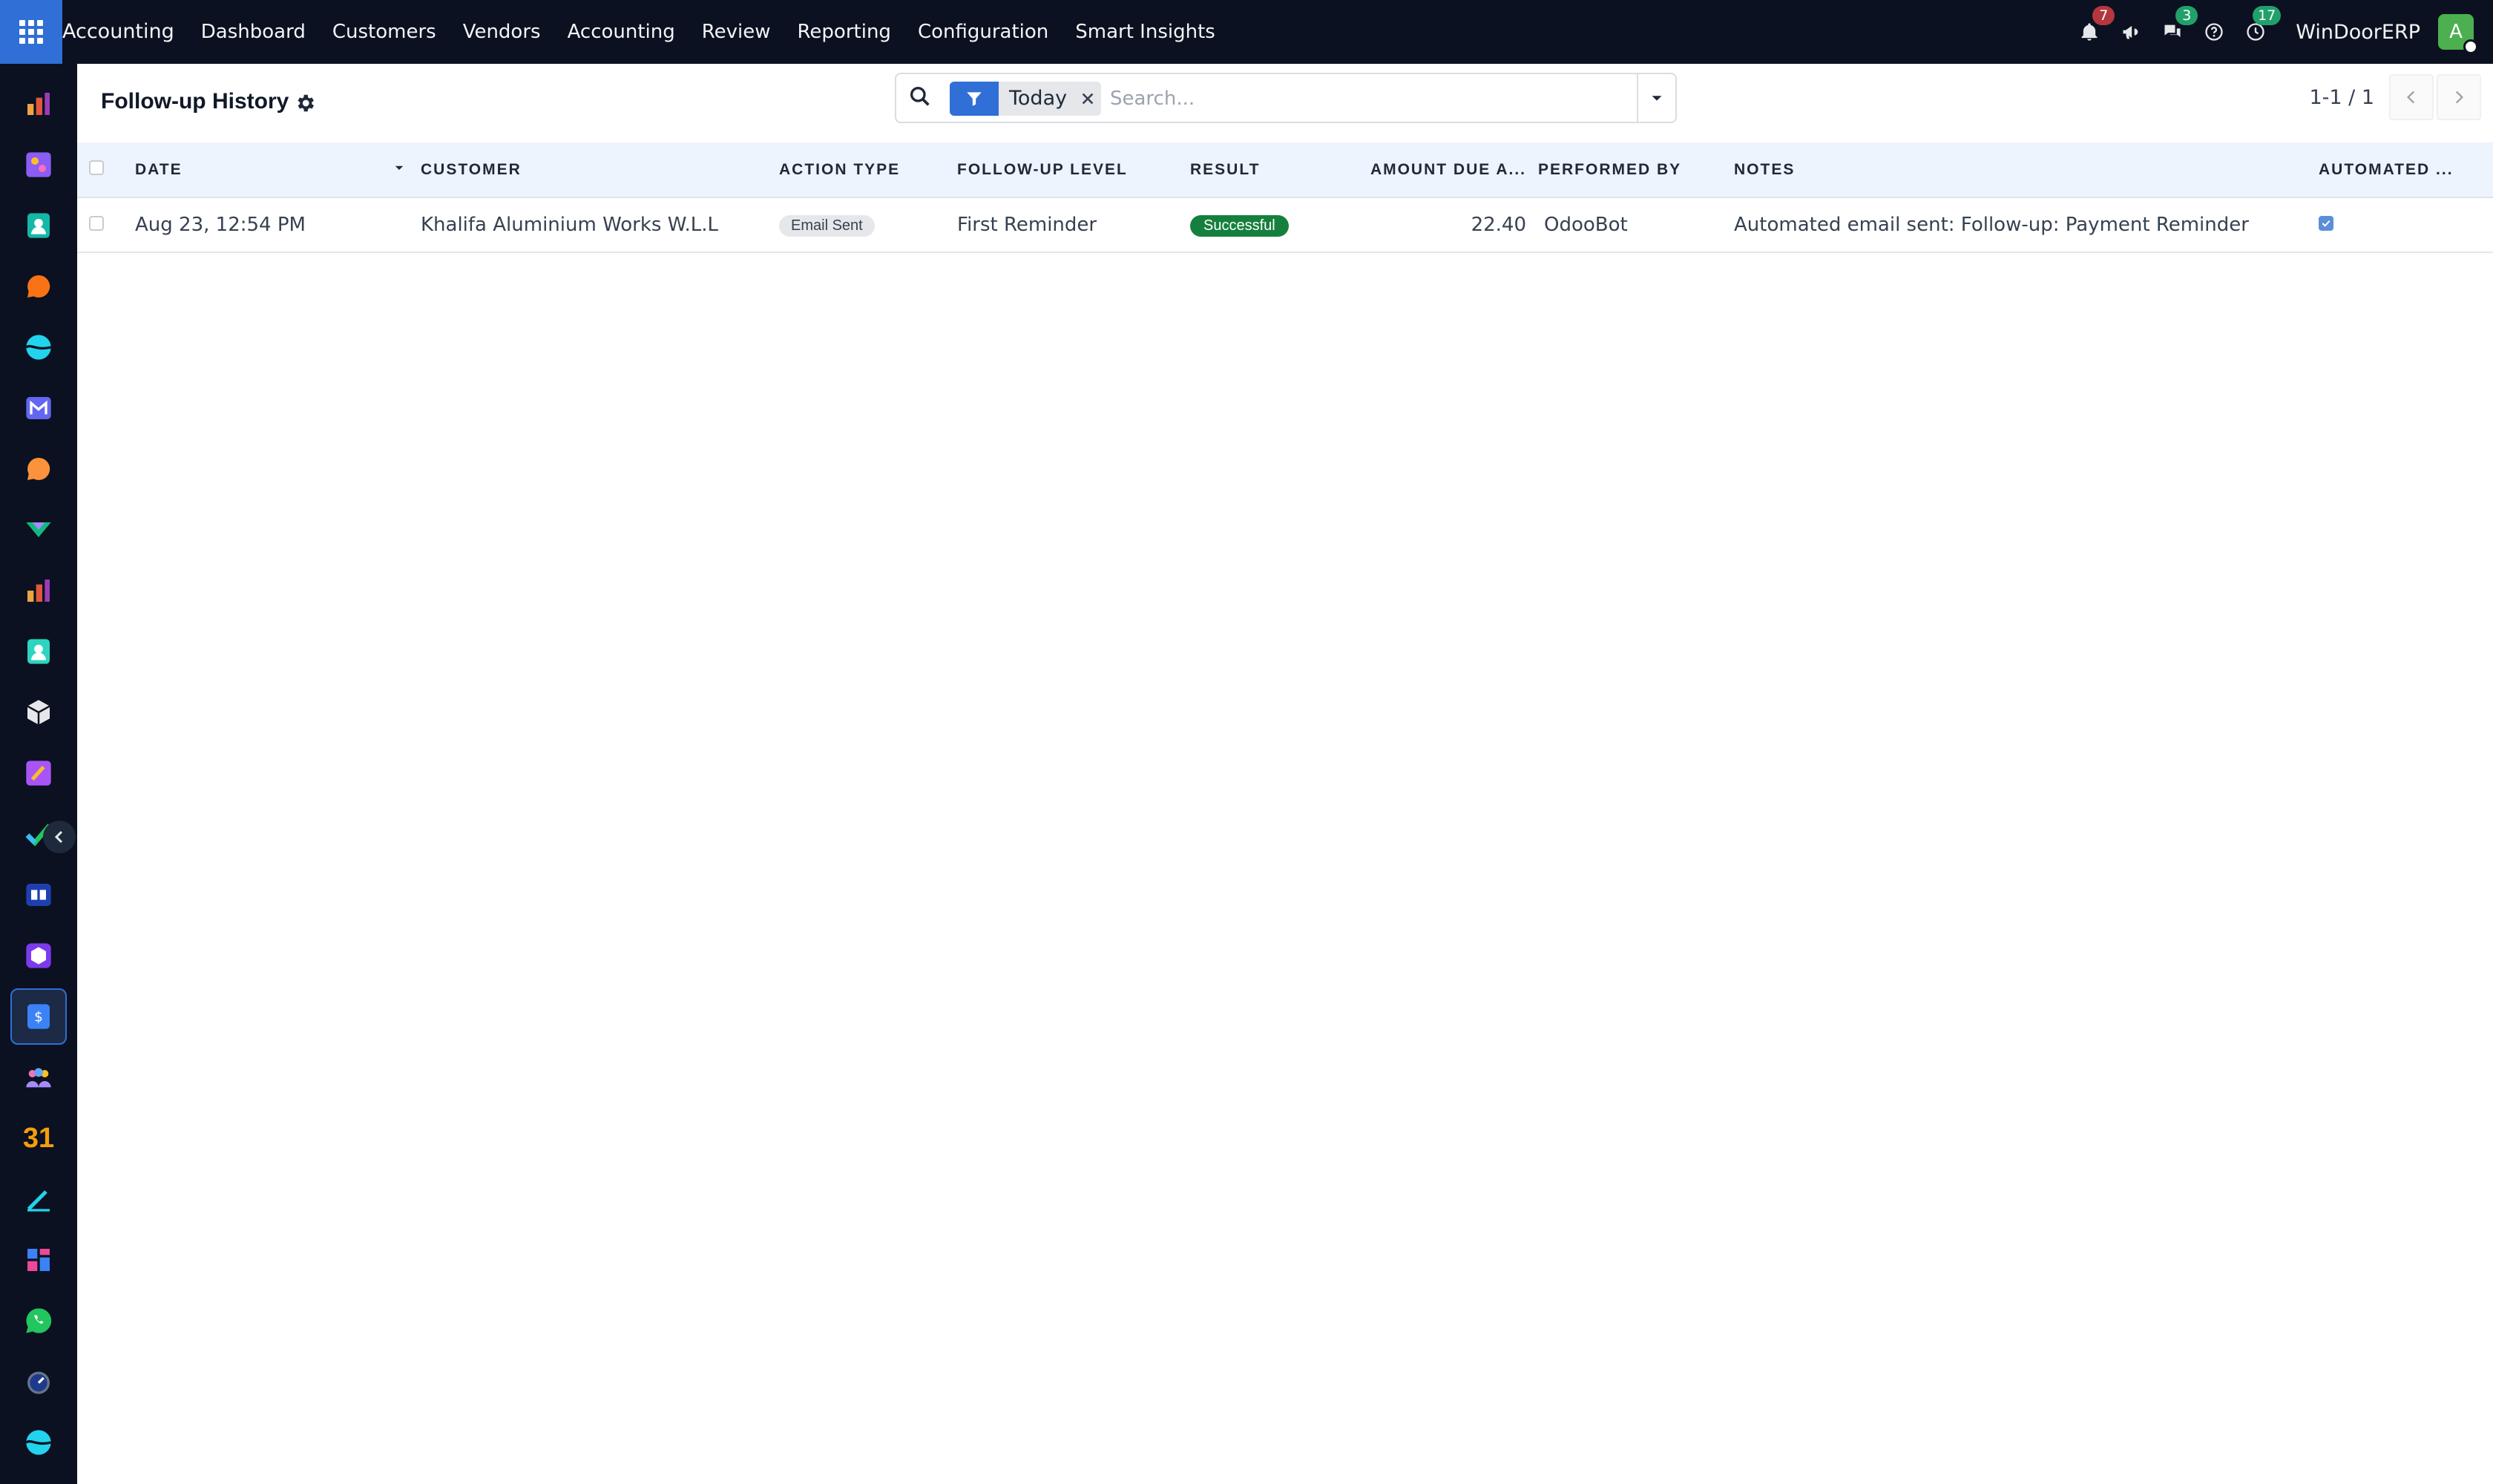 This screenshot has width=2493, height=1484. I want to click on team-icon, so click(38, 1078).